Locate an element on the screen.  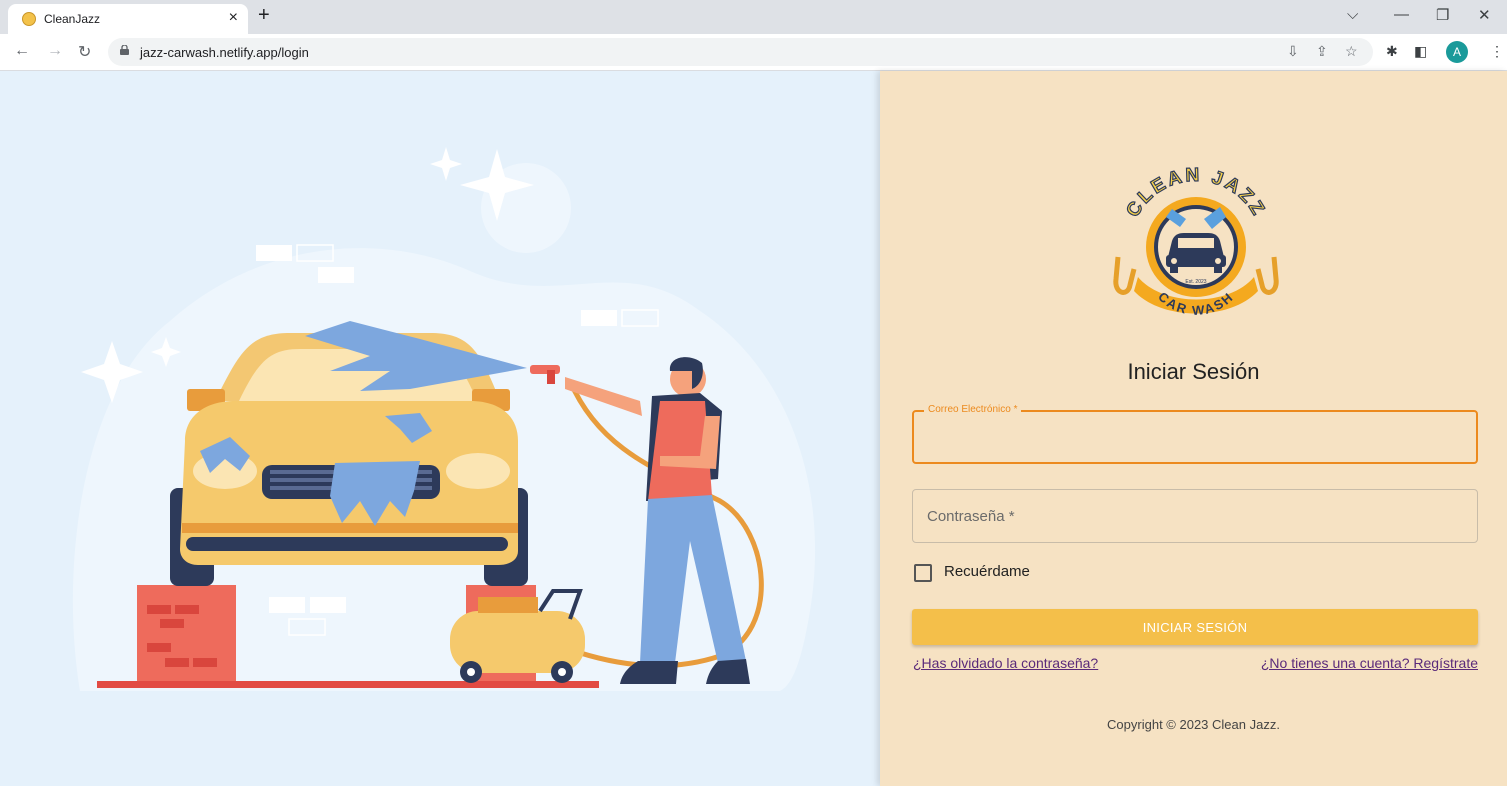
address-bar: jazz-carwash.netlify.app/login is located at coordinates (740, 52).